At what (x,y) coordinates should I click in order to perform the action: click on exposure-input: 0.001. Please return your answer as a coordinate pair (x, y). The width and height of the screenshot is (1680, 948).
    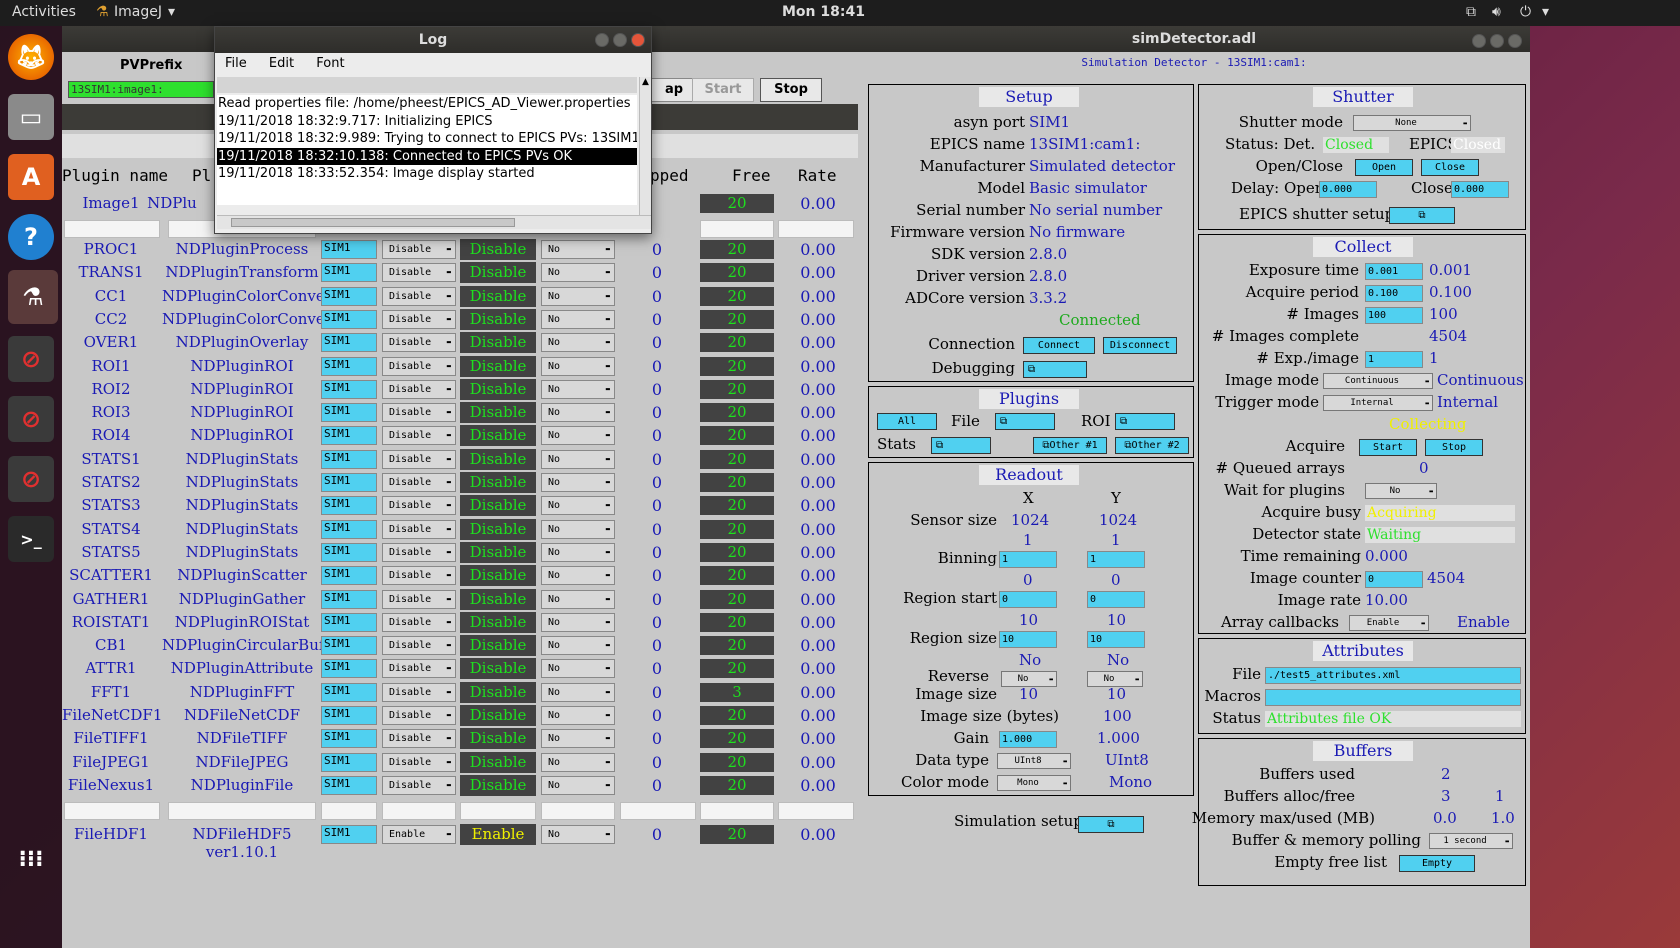
    Looking at the image, I should click on (1394, 271).